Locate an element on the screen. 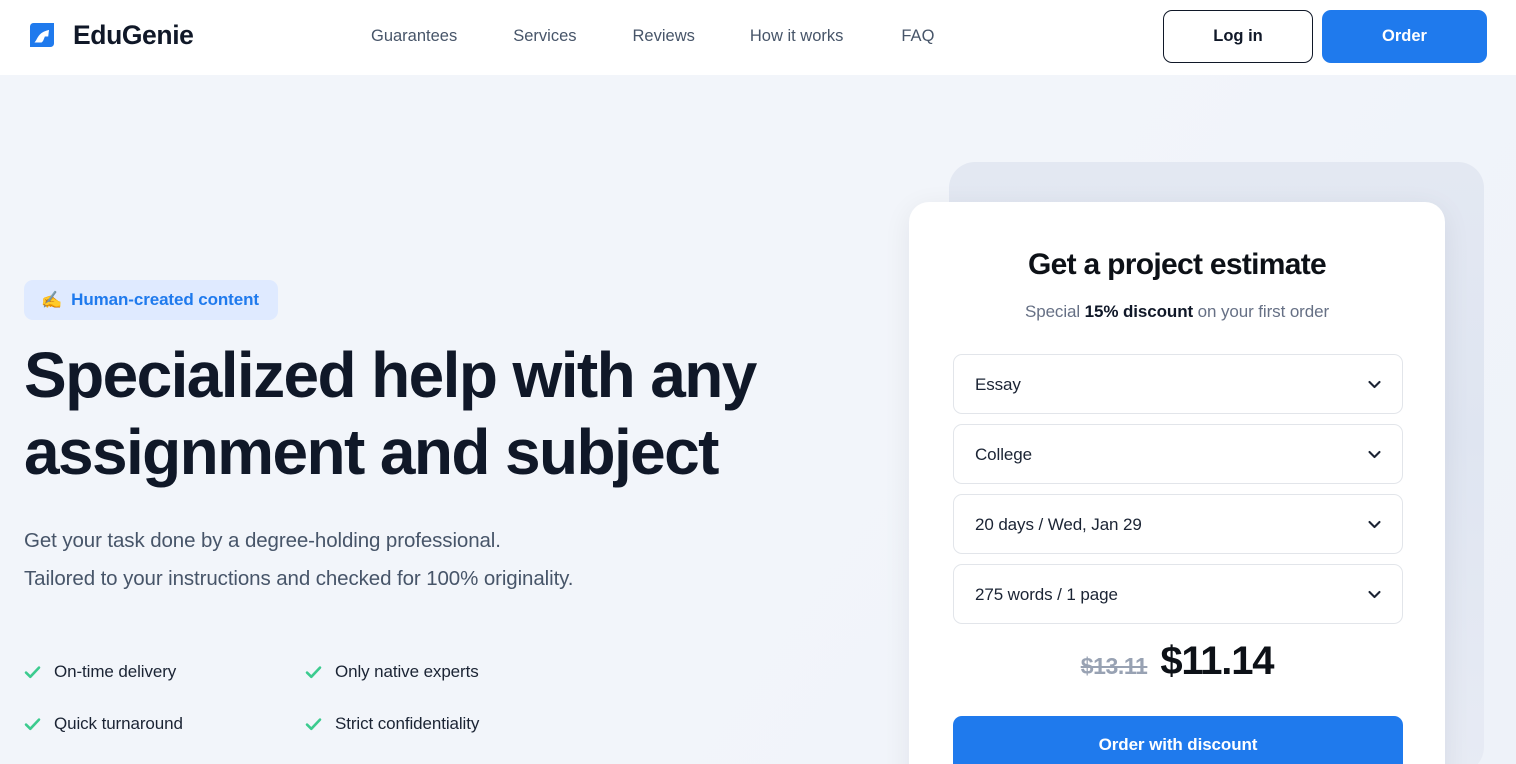 The height and width of the screenshot is (764, 1516). login-button: Log in is located at coordinates (1238, 36).